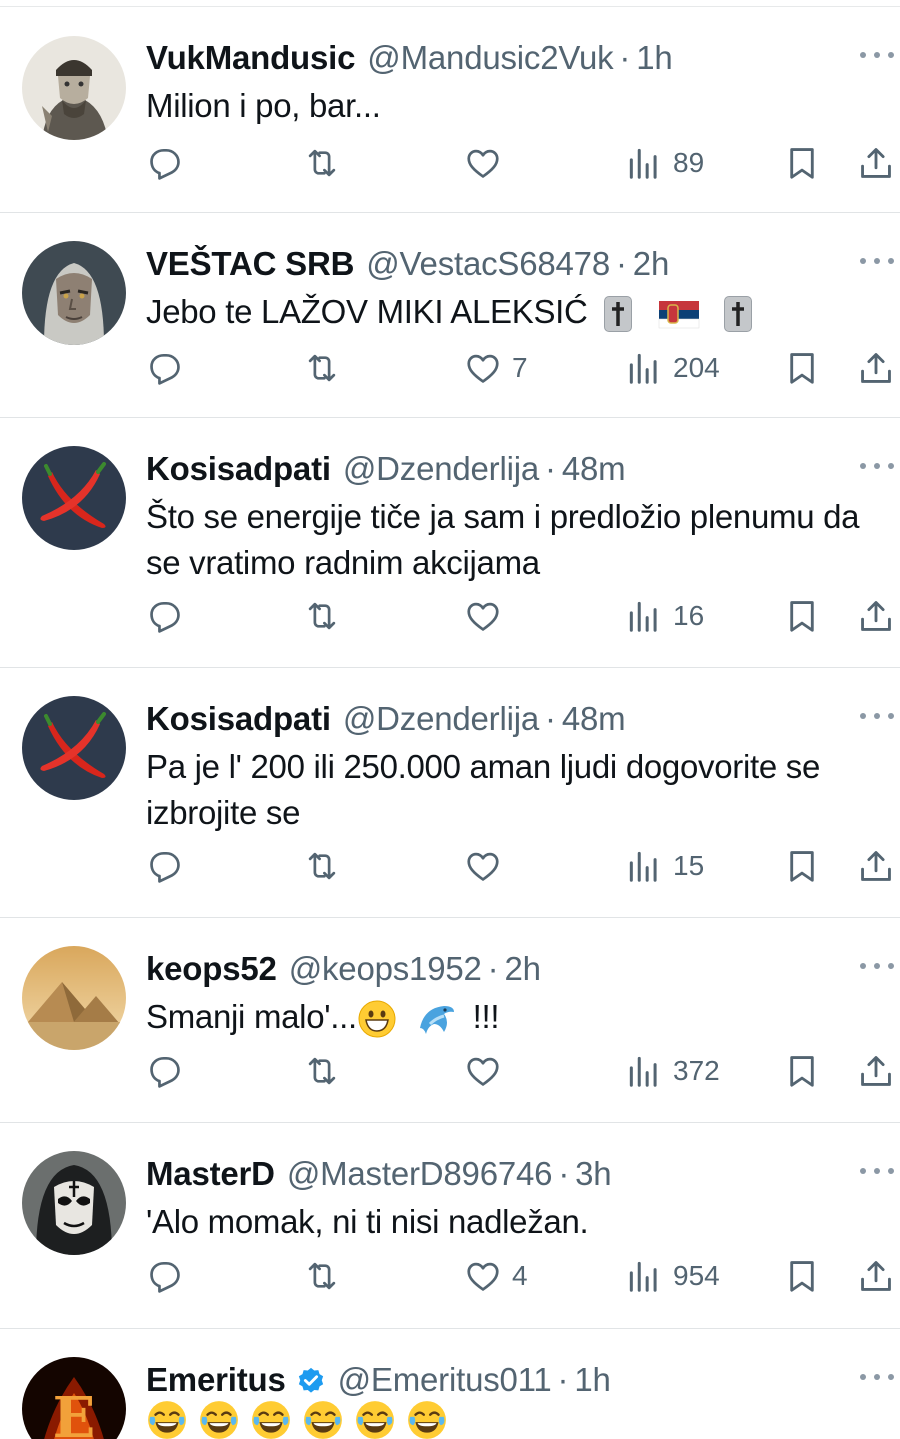 The height and width of the screenshot is (1439, 900). I want to click on views-button: 204, so click(672, 368).